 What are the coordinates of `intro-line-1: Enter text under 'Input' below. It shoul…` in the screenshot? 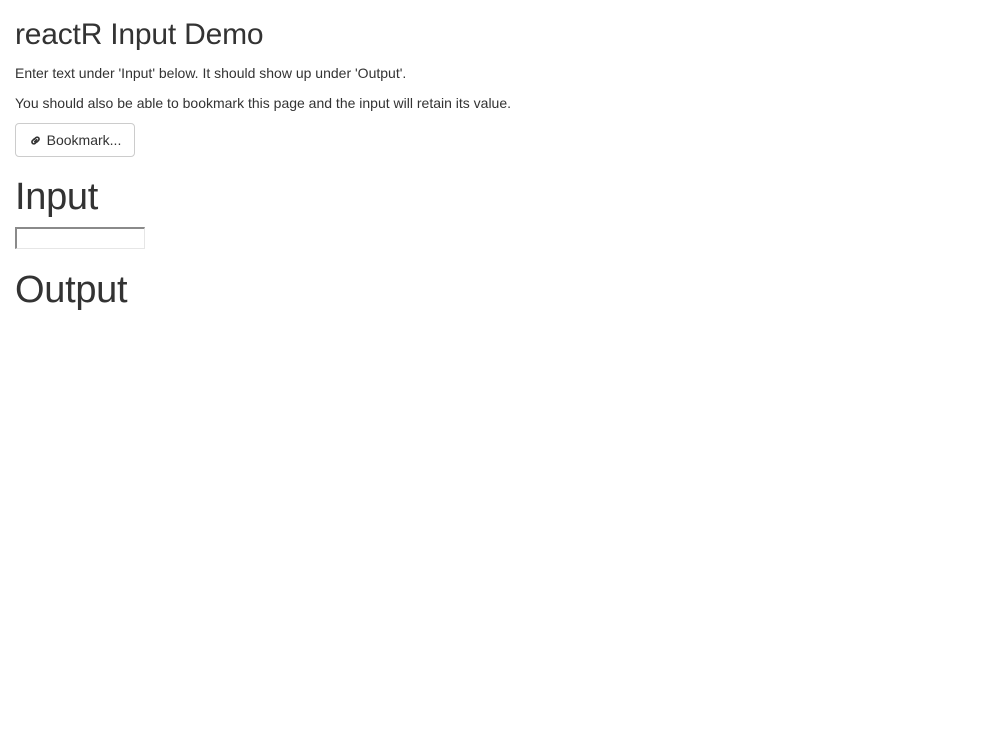 It's located at (211, 73).